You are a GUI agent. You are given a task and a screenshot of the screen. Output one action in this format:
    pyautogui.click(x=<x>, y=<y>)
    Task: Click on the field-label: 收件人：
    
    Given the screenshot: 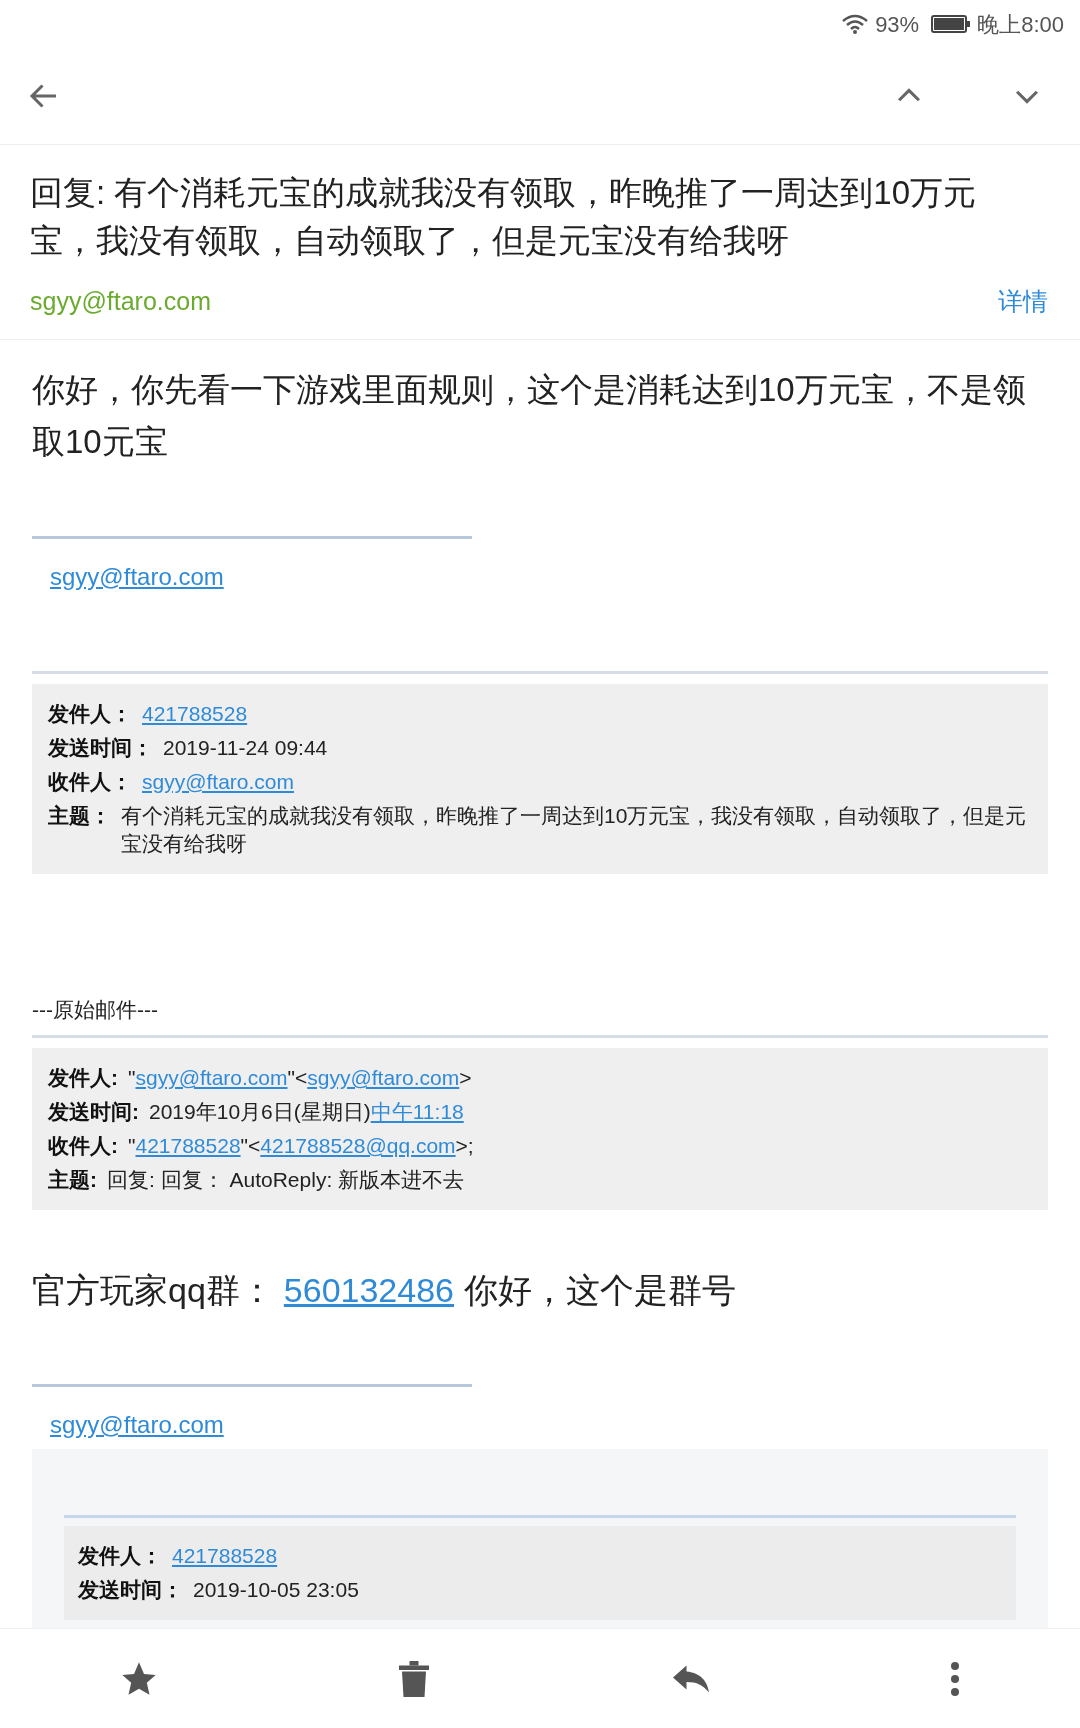 What is the action you would take?
    pyautogui.click(x=90, y=781)
    